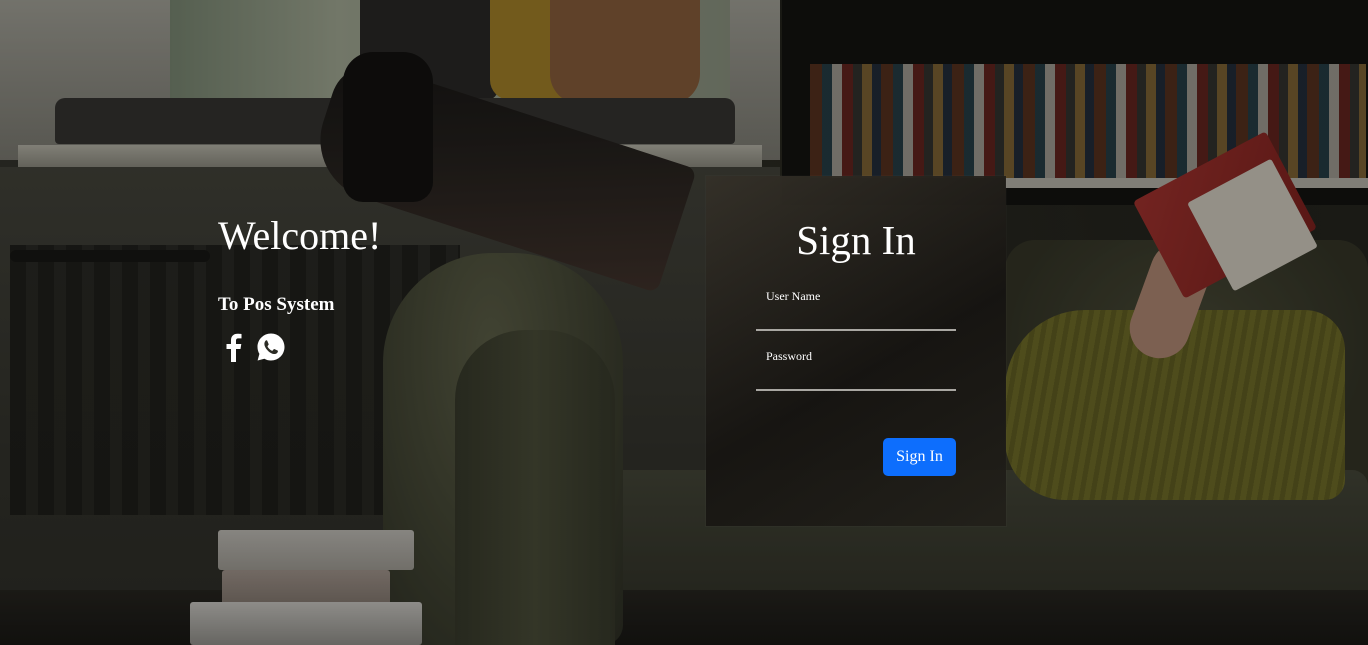 The height and width of the screenshot is (645, 1368). Describe the element at coordinates (300, 235) in the screenshot. I see `welcome-title: Welcome!` at that location.